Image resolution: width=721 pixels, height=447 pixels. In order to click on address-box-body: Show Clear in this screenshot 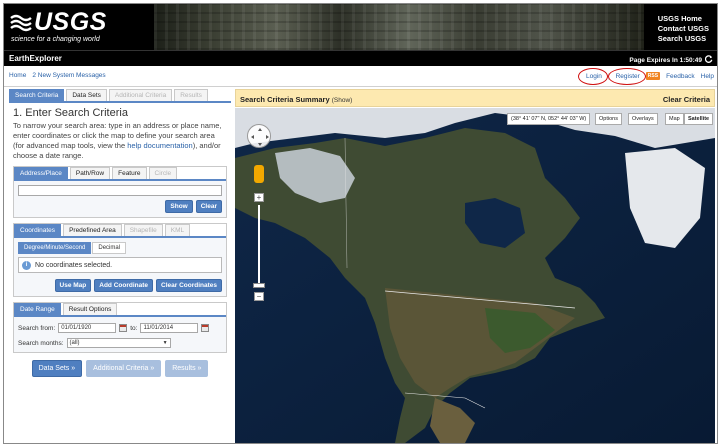, I will do `click(120, 198)`.